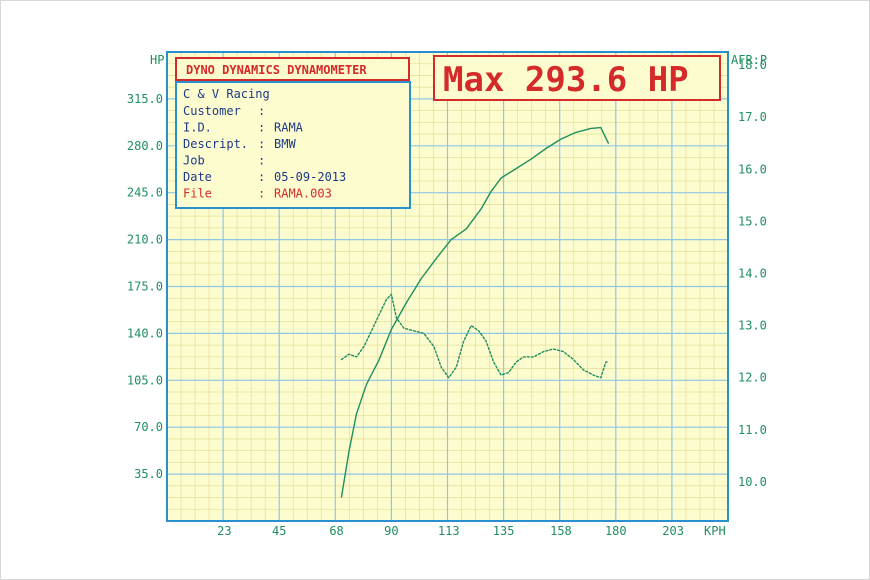 The width and height of the screenshot is (870, 580). I want to click on info-value: BMW, so click(285, 144).